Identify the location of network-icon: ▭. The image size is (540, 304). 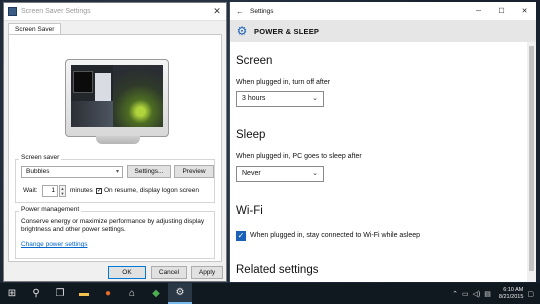
(465, 294).